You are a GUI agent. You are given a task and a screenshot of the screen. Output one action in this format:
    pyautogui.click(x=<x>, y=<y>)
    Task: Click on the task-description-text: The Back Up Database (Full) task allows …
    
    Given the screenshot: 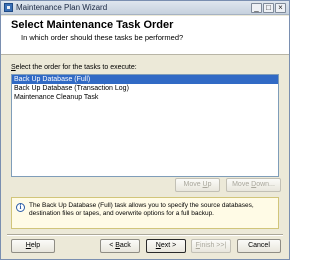 What is the action you would take?
    pyautogui.click(x=141, y=209)
    